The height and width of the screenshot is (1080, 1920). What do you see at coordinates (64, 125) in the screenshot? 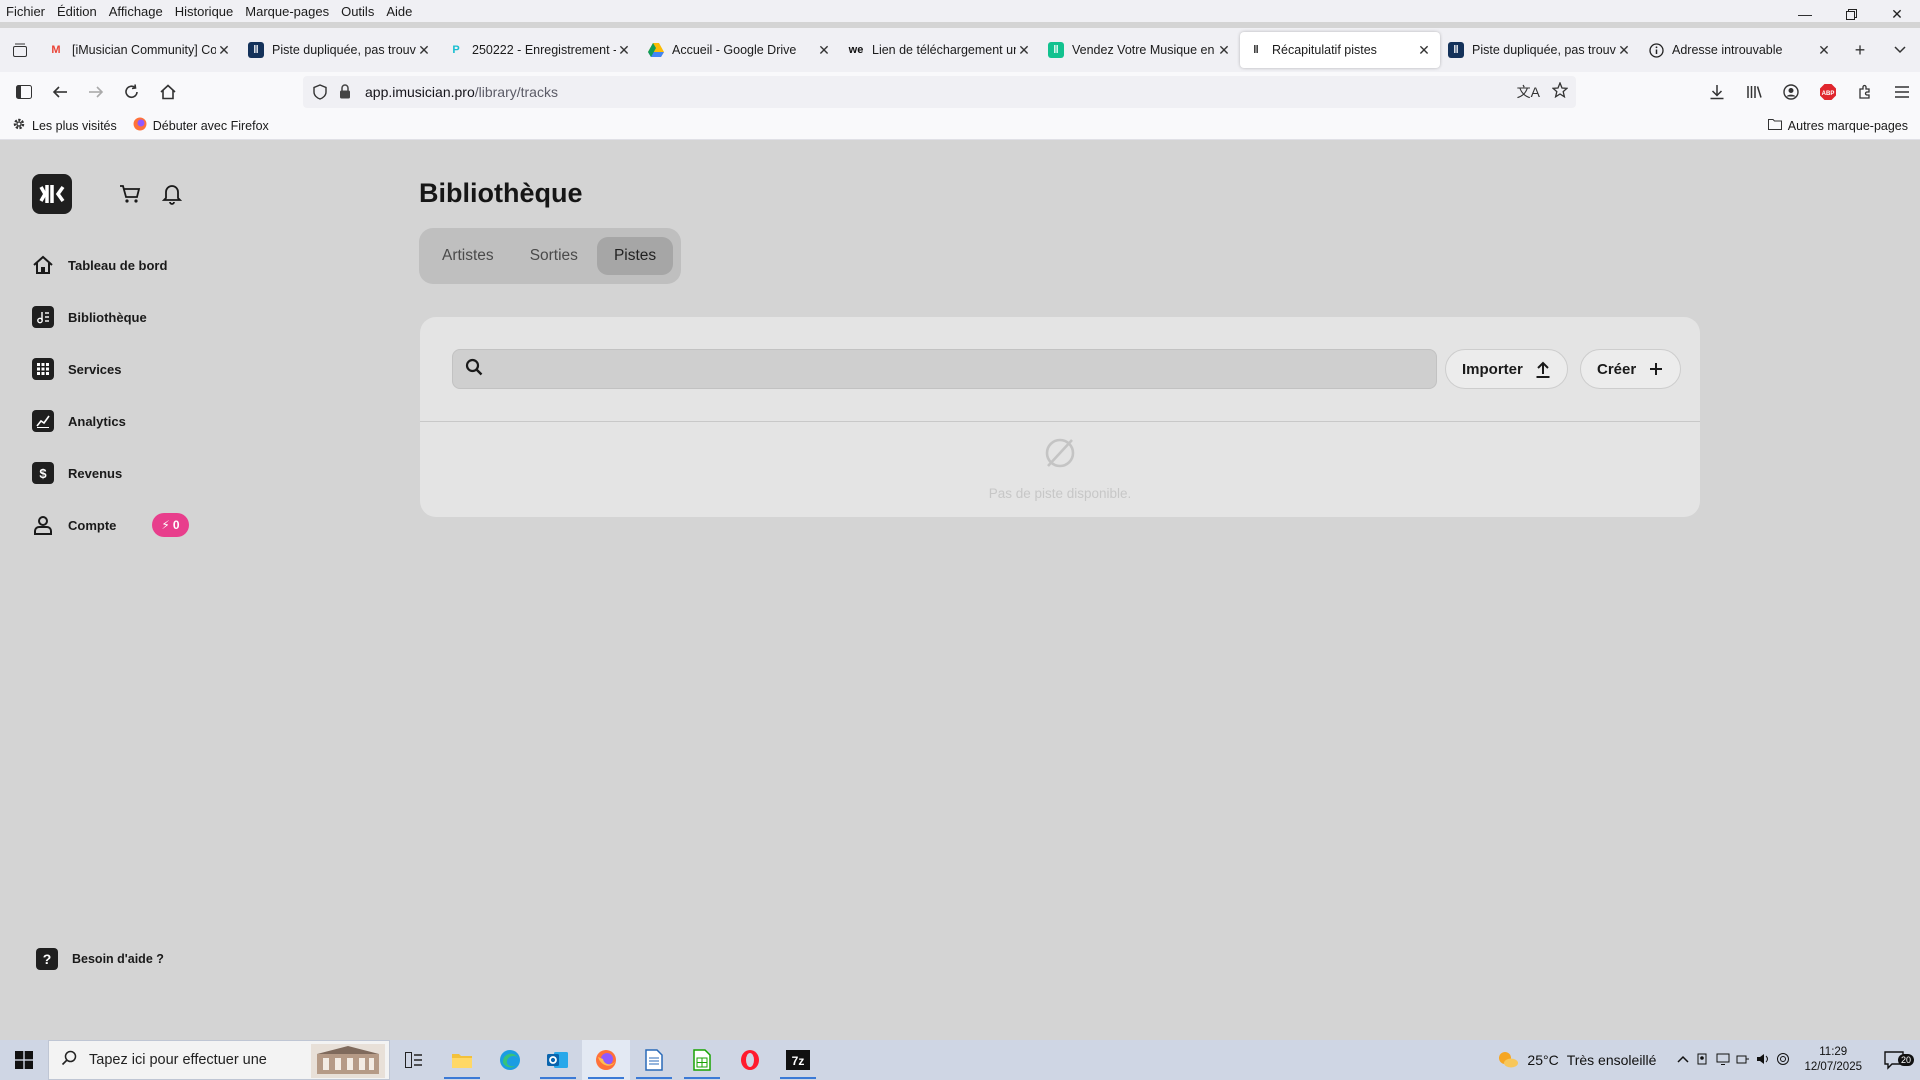
I see `bookmark-most-visited: Les plus visités` at bounding box center [64, 125].